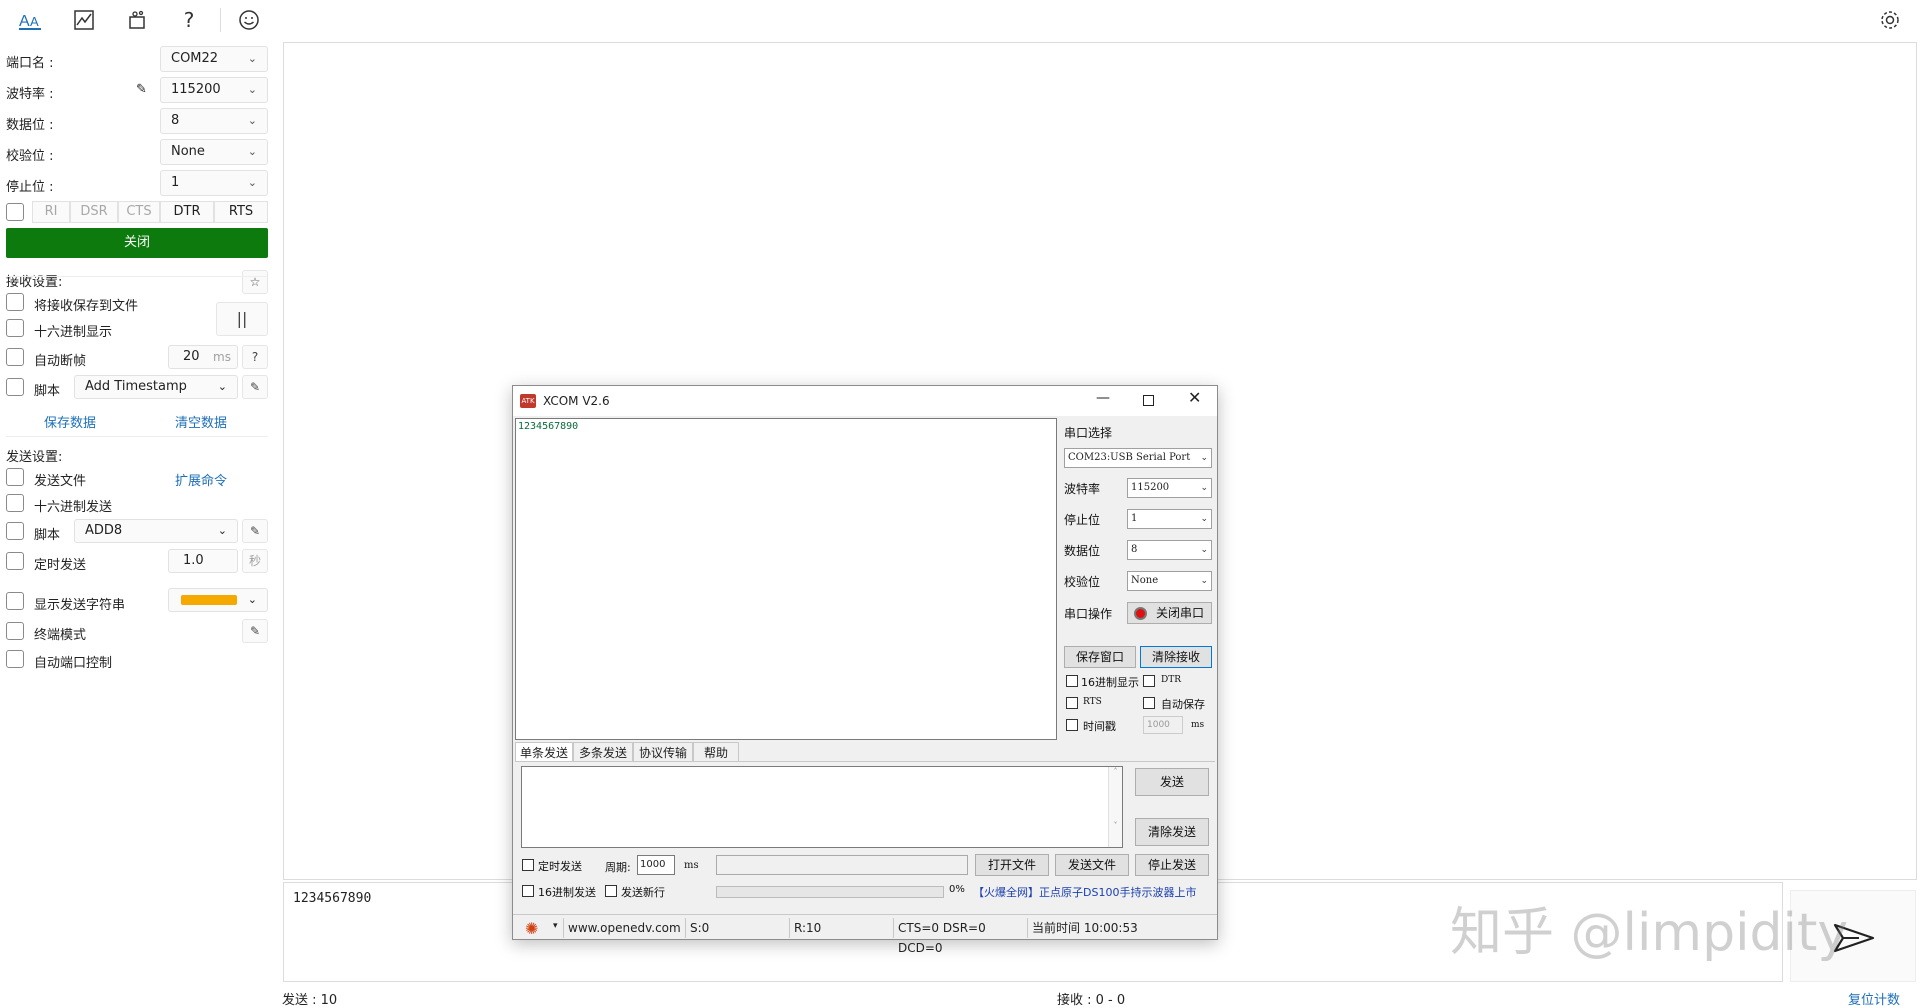 Image resolution: width=1920 pixels, height=1008 pixels. I want to click on close-icon: ✕, so click(1194, 397).